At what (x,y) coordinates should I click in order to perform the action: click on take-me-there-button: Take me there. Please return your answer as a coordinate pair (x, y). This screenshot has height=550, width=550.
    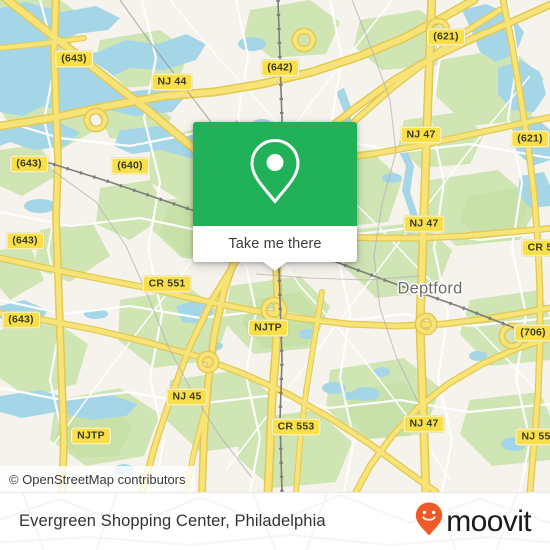
    Looking at the image, I should click on (275, 244).